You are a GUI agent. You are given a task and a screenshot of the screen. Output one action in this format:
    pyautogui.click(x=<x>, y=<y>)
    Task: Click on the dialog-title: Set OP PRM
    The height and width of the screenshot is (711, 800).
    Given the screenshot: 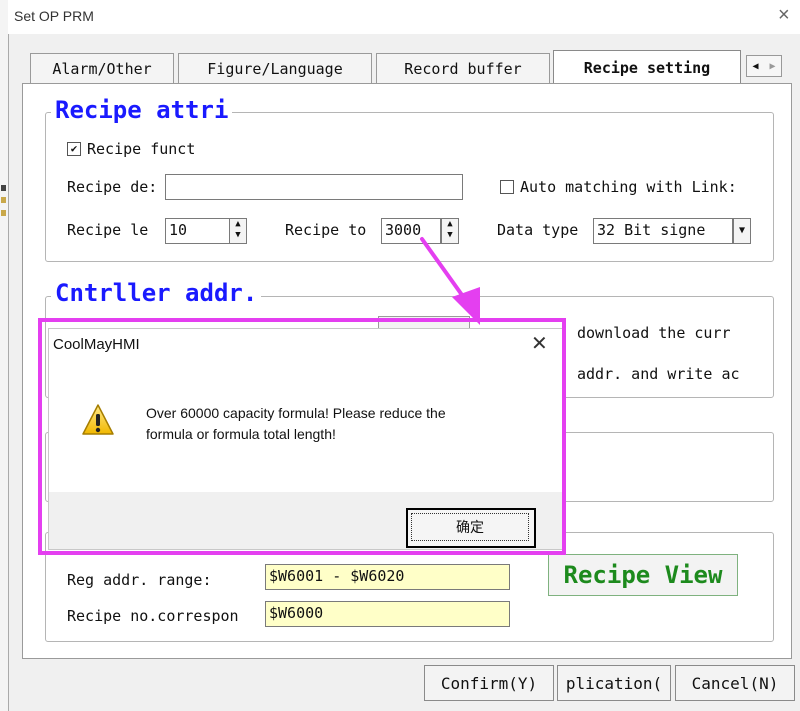 What is the action you would take?
    pyautogui.click(x=54, y=16)
    